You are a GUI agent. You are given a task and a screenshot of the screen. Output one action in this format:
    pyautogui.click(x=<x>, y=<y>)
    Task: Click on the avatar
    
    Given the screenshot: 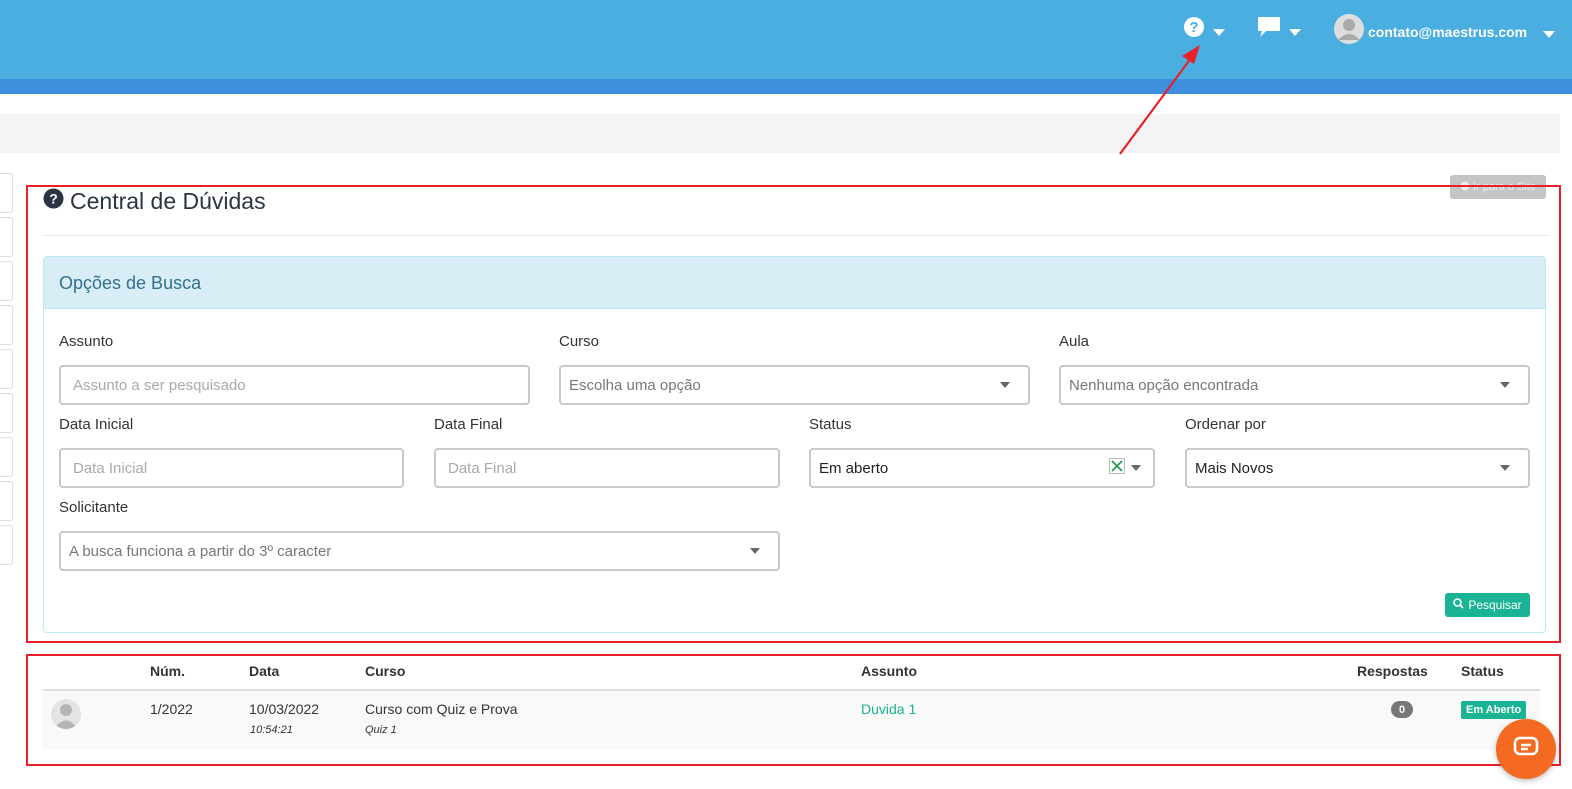 What is the action you would take?
    pyautogui.click(x=66, y=714)
    